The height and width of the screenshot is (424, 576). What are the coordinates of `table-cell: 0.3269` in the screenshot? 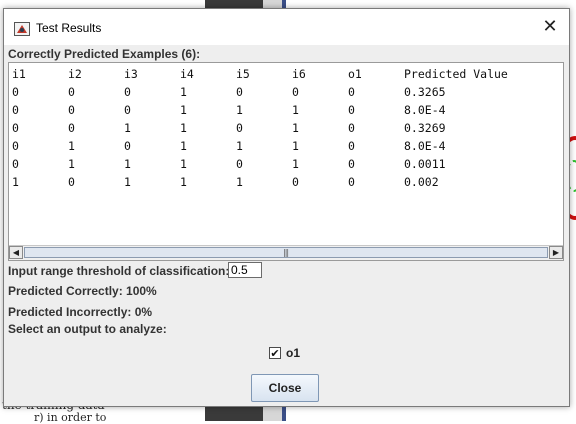 It's located at (425, 128).